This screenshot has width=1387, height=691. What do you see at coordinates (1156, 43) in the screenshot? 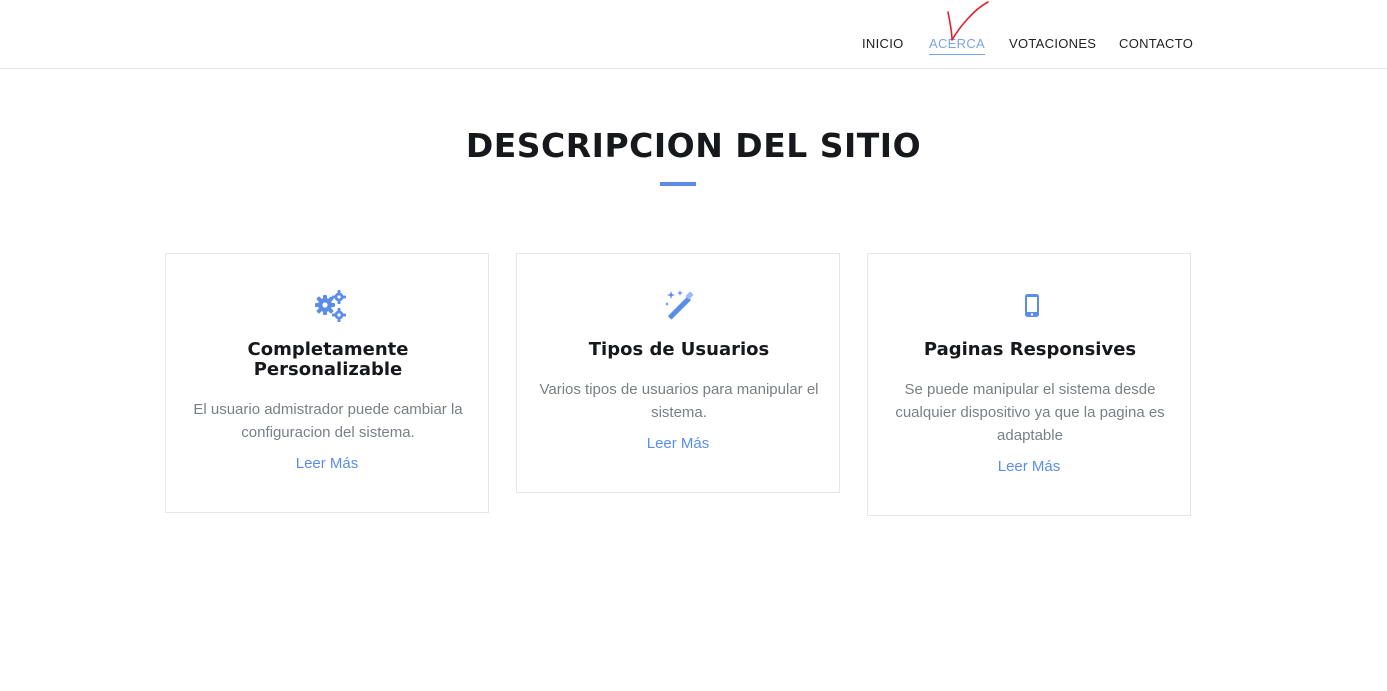
I see `nav-link-contacto: CONTACTO` at bounding box center [1156, 43].